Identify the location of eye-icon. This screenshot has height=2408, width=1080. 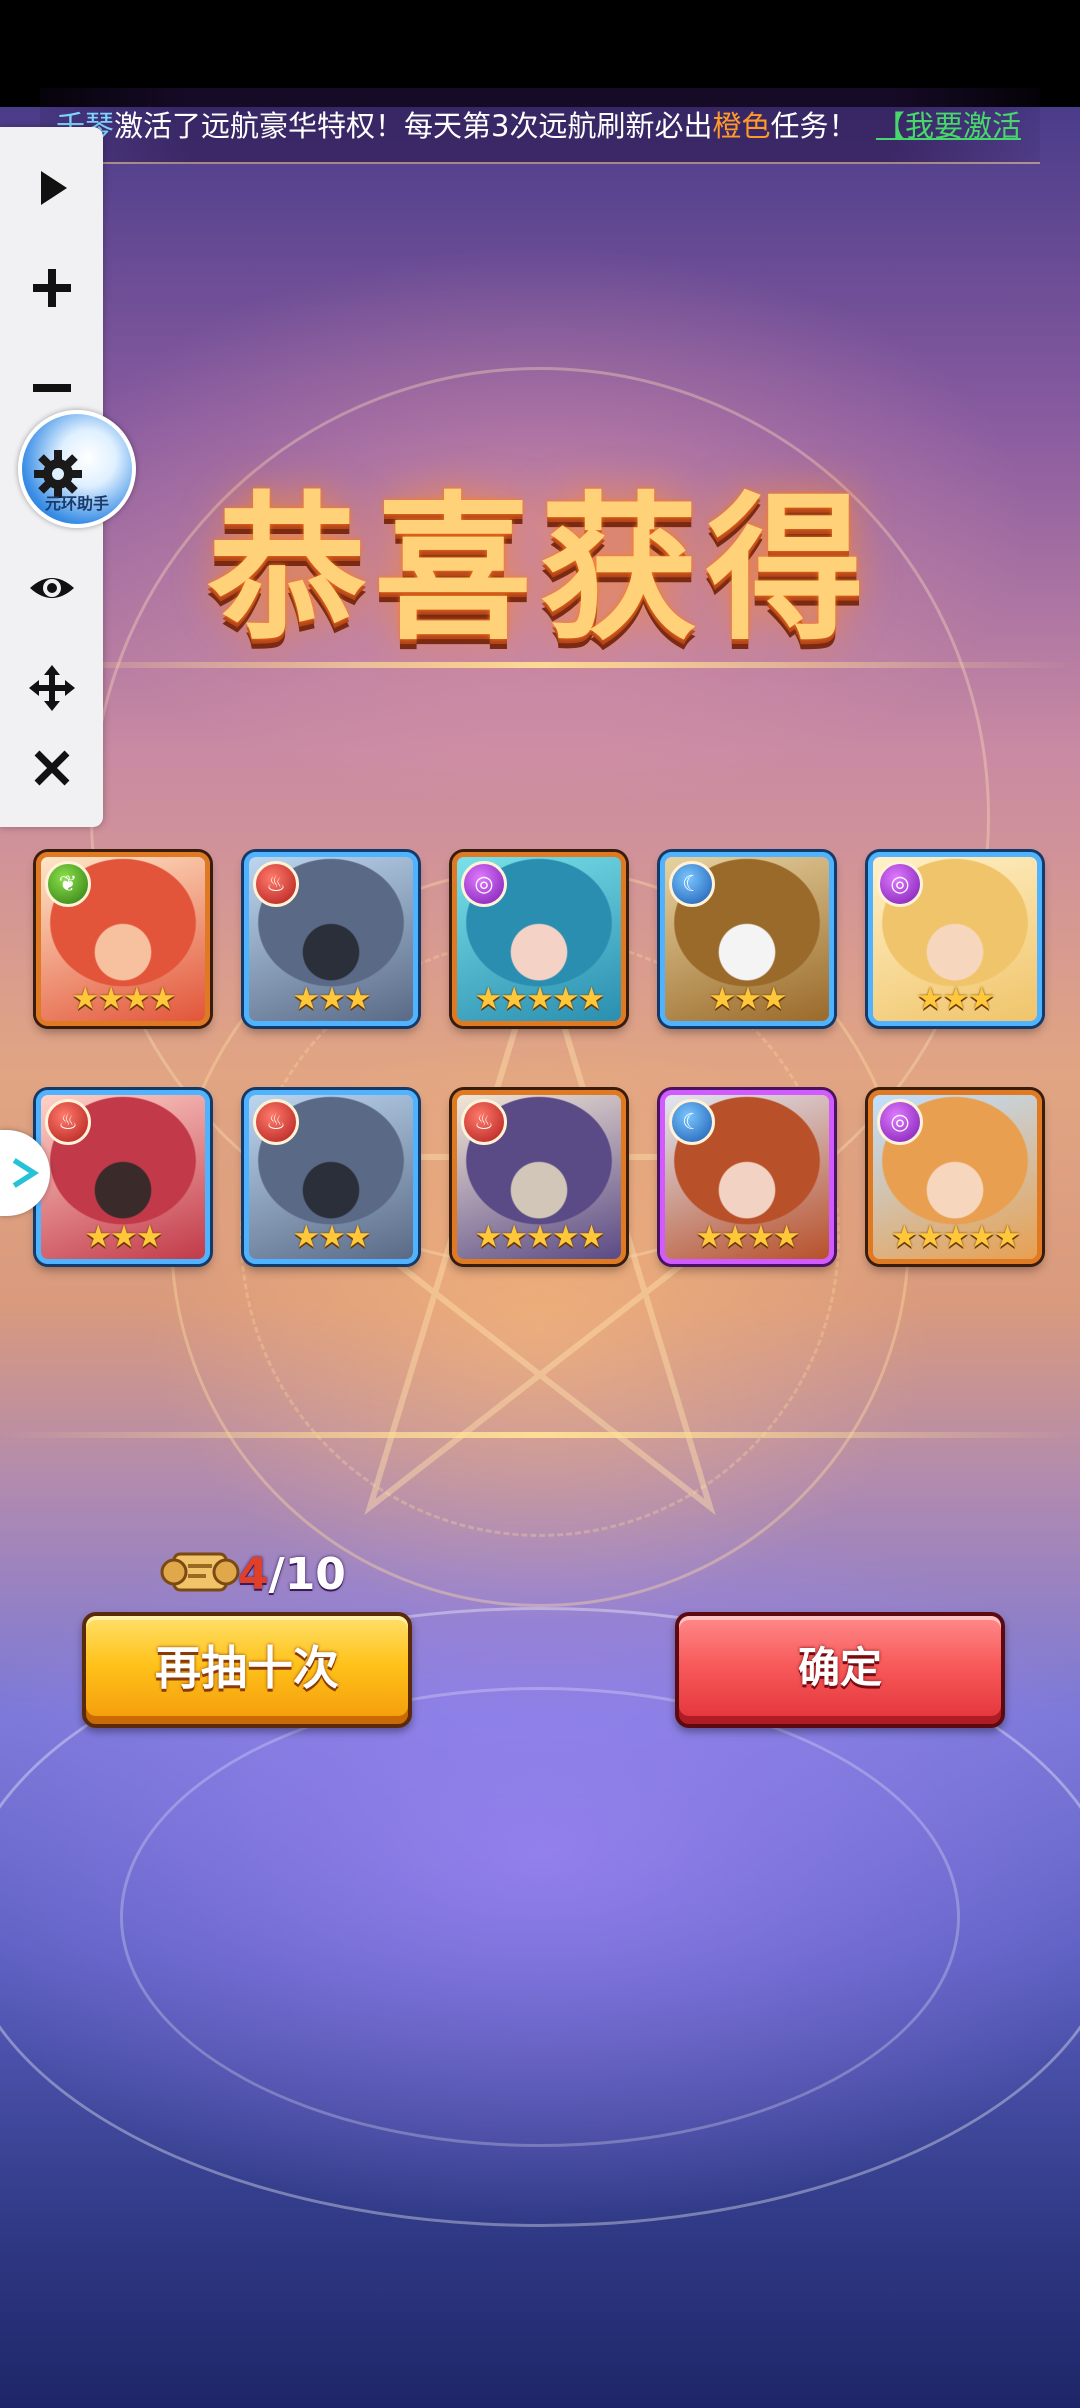
(51, 588).